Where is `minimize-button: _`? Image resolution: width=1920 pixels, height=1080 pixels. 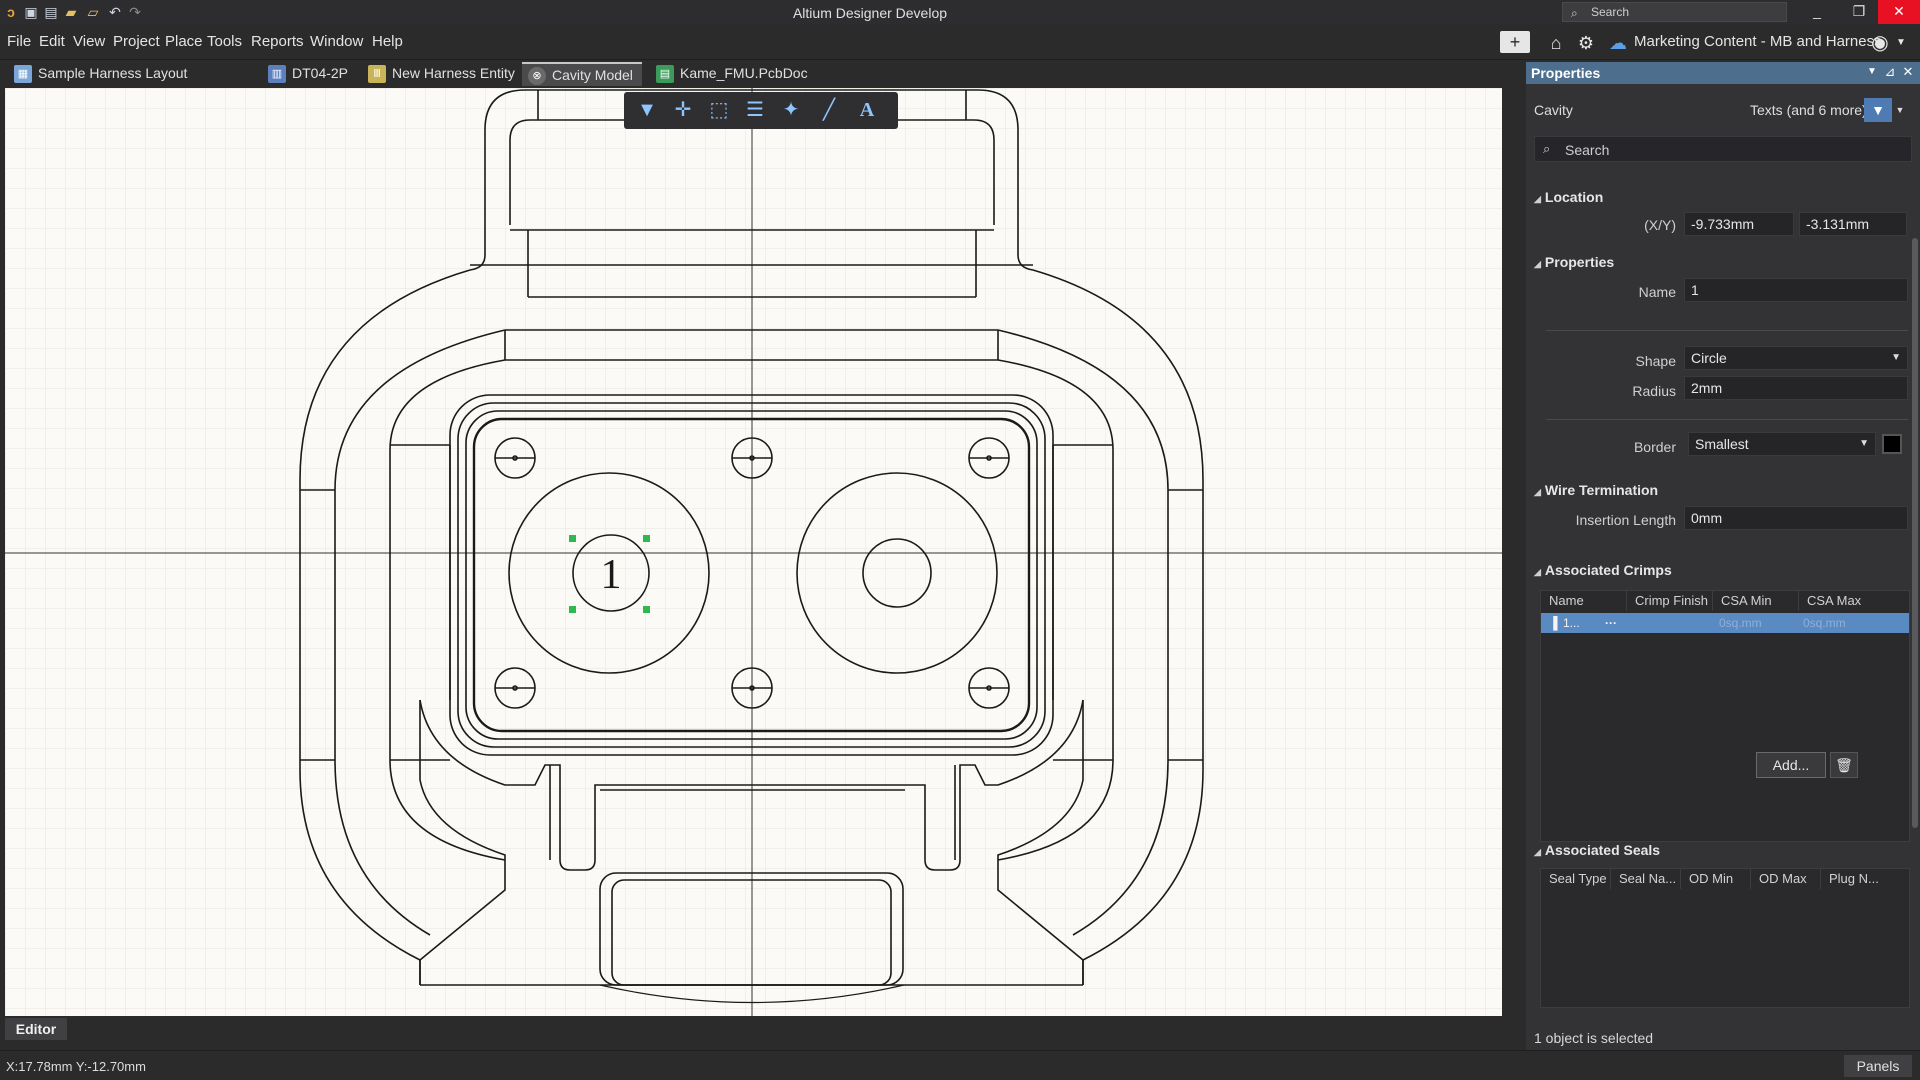 minimize-button: _ is located at coordinates (1817, 12).